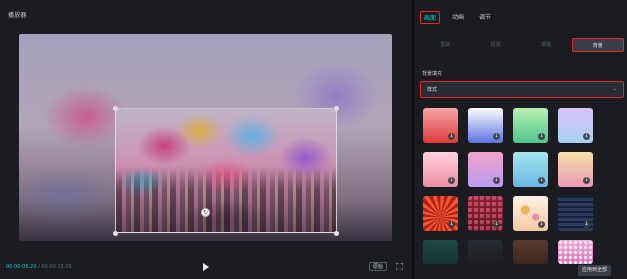 The height and width of the screenshot is (279, 627). Describe the element at coordinates (597, 45) in the screenshot. I see `subtab-background: 背景` at that location.